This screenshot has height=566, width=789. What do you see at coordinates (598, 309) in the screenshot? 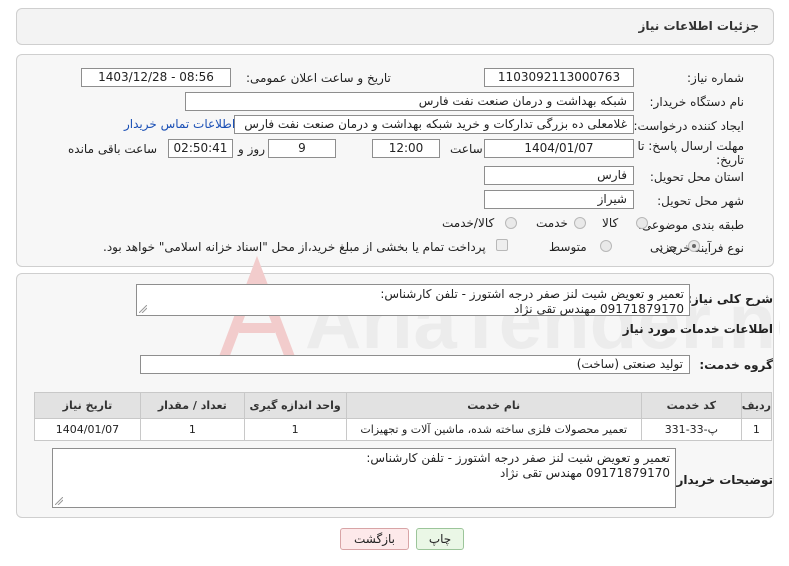
I see `summary-line-2: 09171879170 مهندس تقی نژاد` at bounding box center [598, 309].